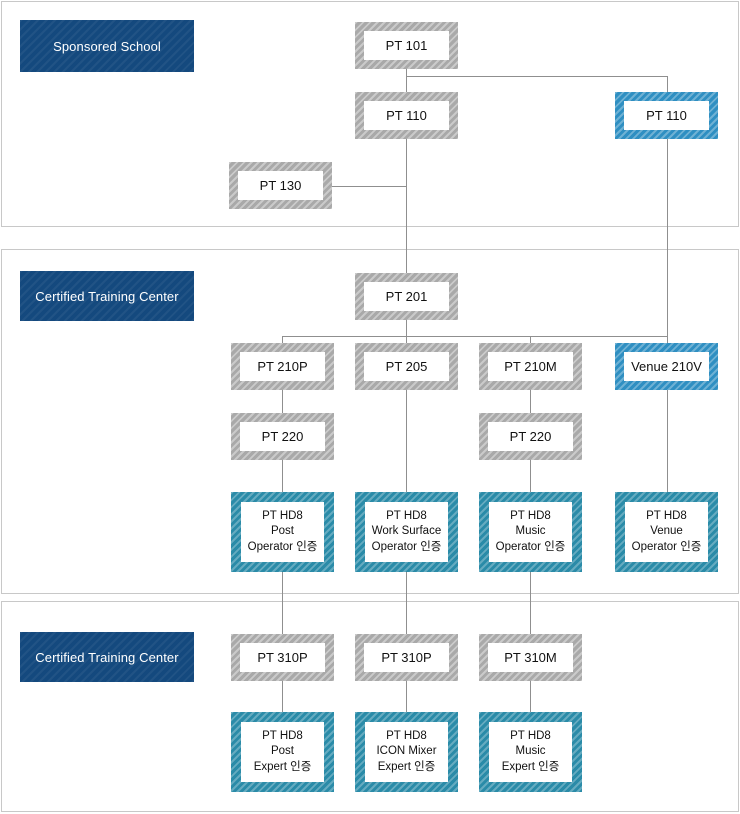 The width and height of the screenshot is (740, 814). I want to click on node-venue-210v-label: Venue 210V, so click(666, 366).